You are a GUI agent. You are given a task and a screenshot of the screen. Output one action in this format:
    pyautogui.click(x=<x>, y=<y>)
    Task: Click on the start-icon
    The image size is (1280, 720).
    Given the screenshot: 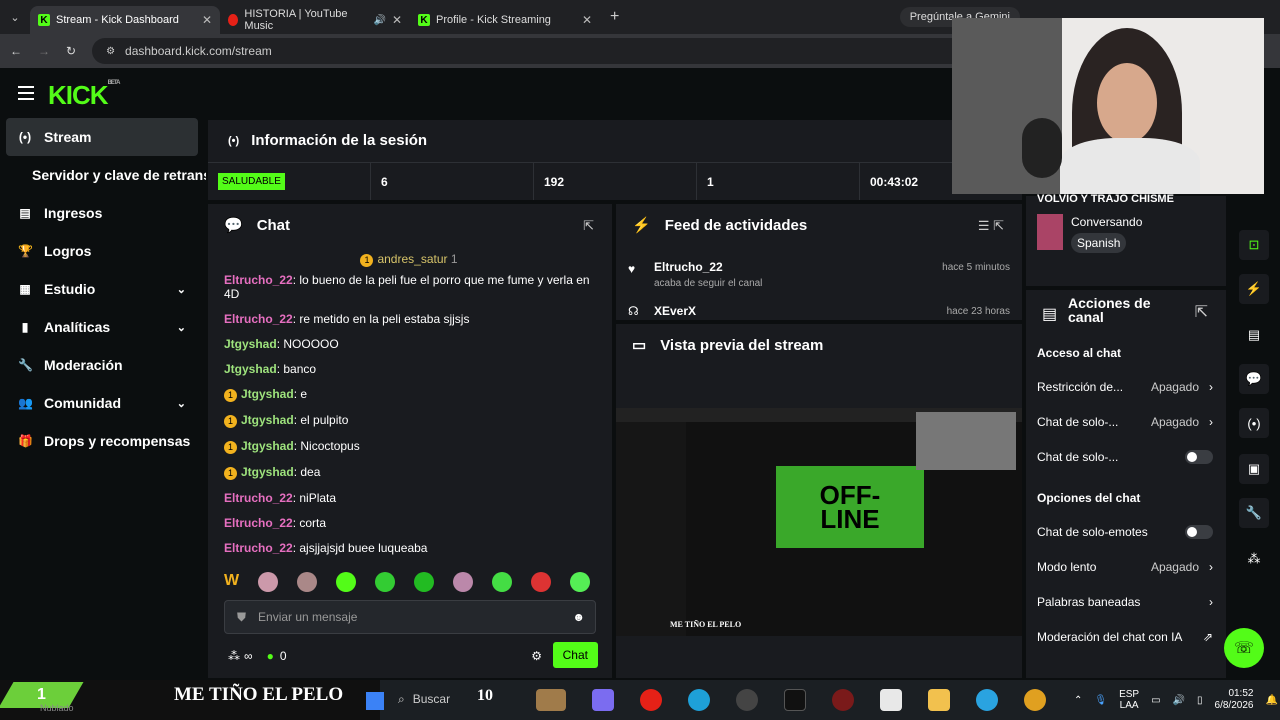 What is the action you would take?
    pyautogui.click(x=375, y=701)
    